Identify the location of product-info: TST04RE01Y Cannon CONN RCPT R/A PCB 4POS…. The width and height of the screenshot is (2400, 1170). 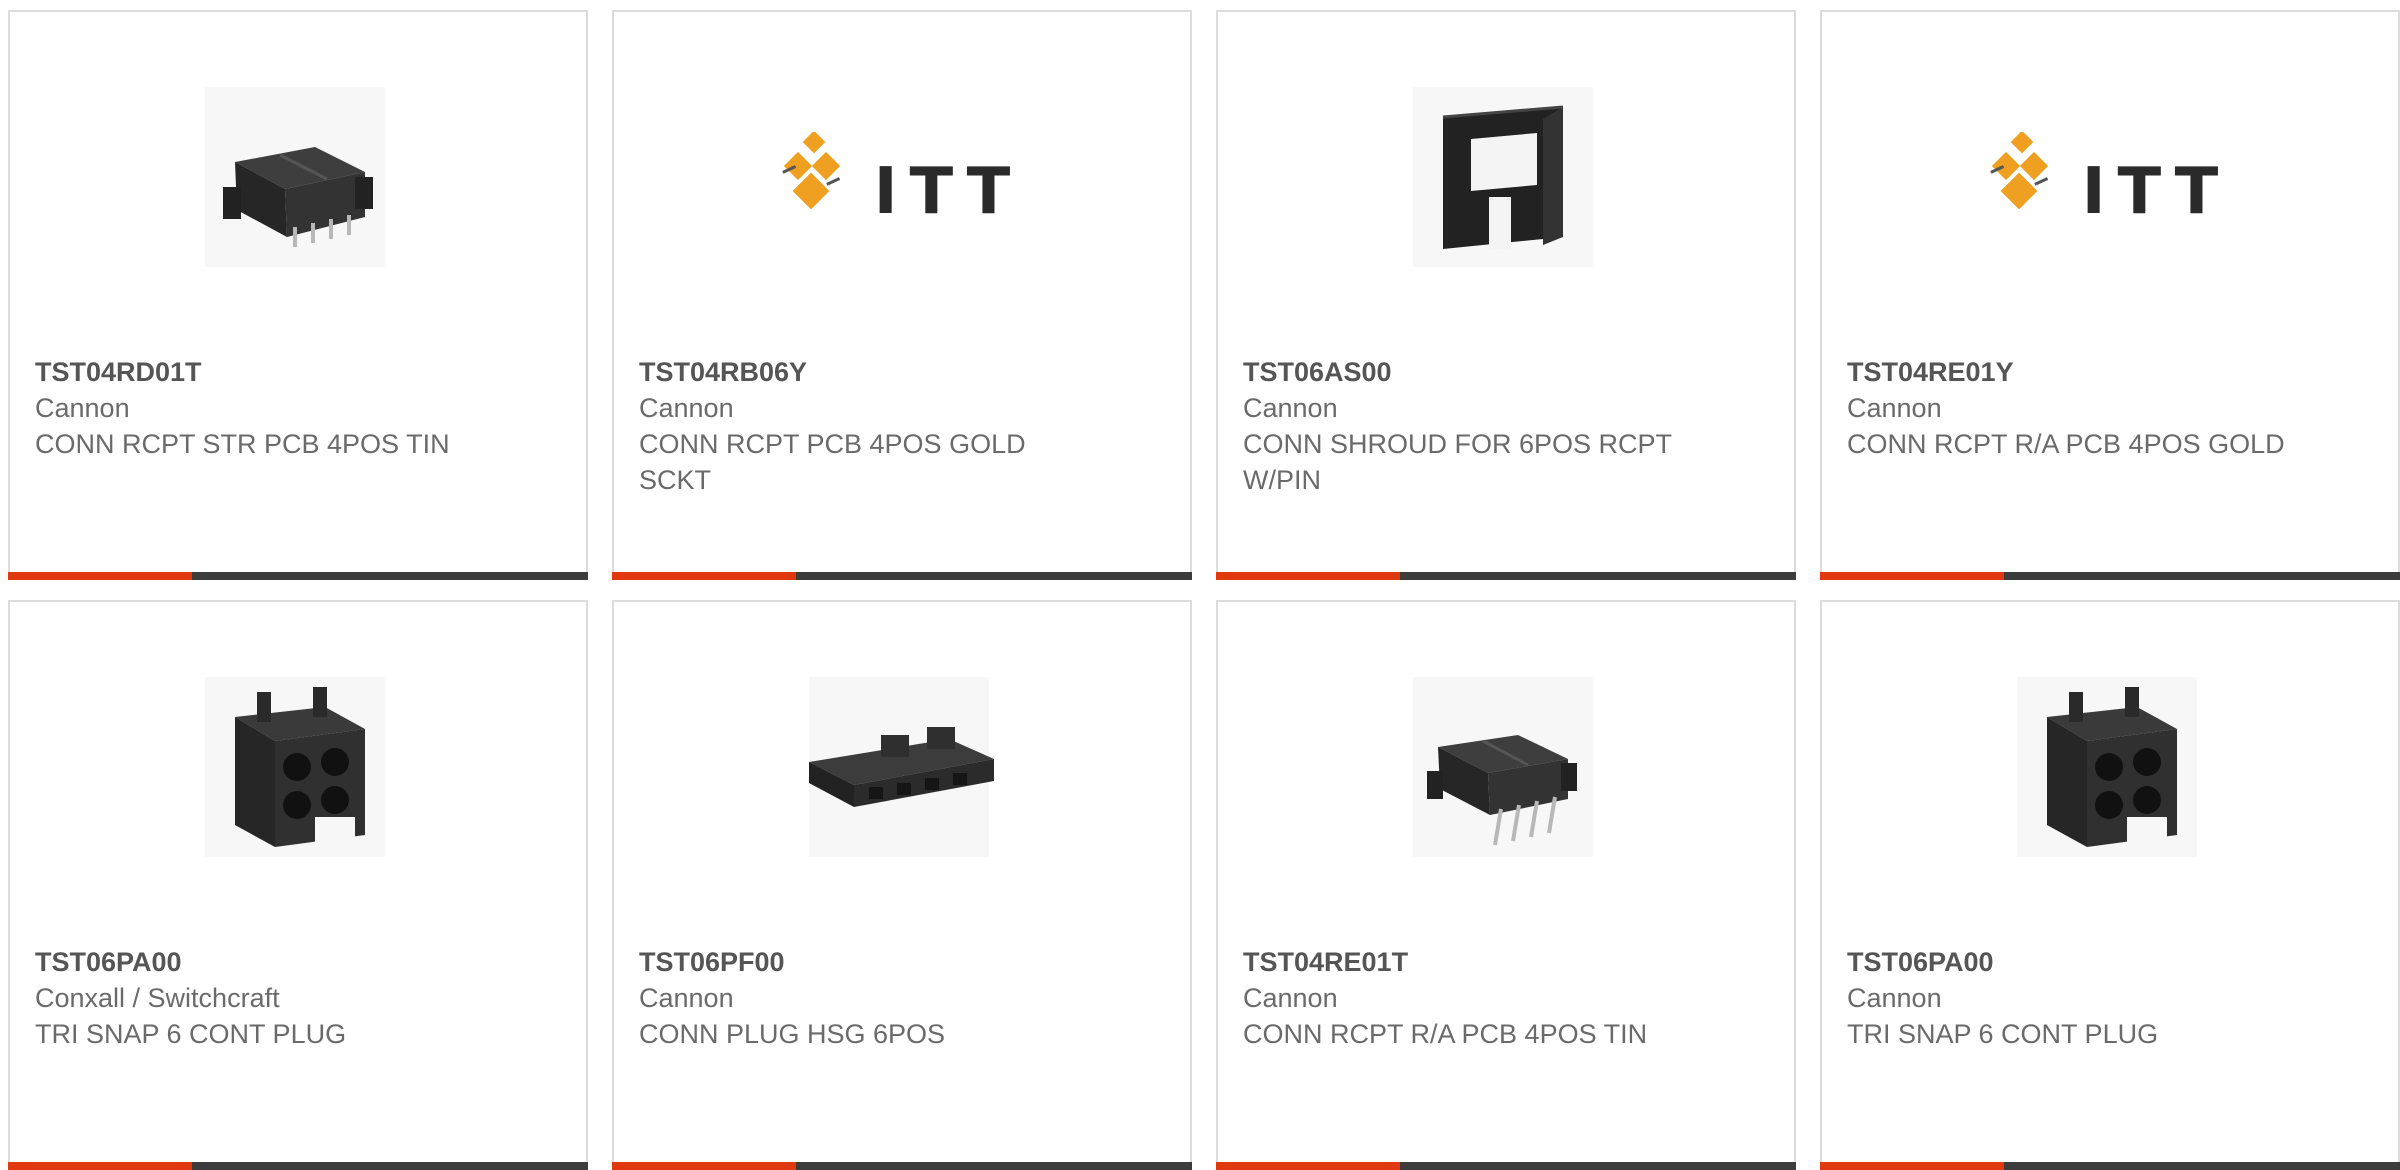
(2067, 408).